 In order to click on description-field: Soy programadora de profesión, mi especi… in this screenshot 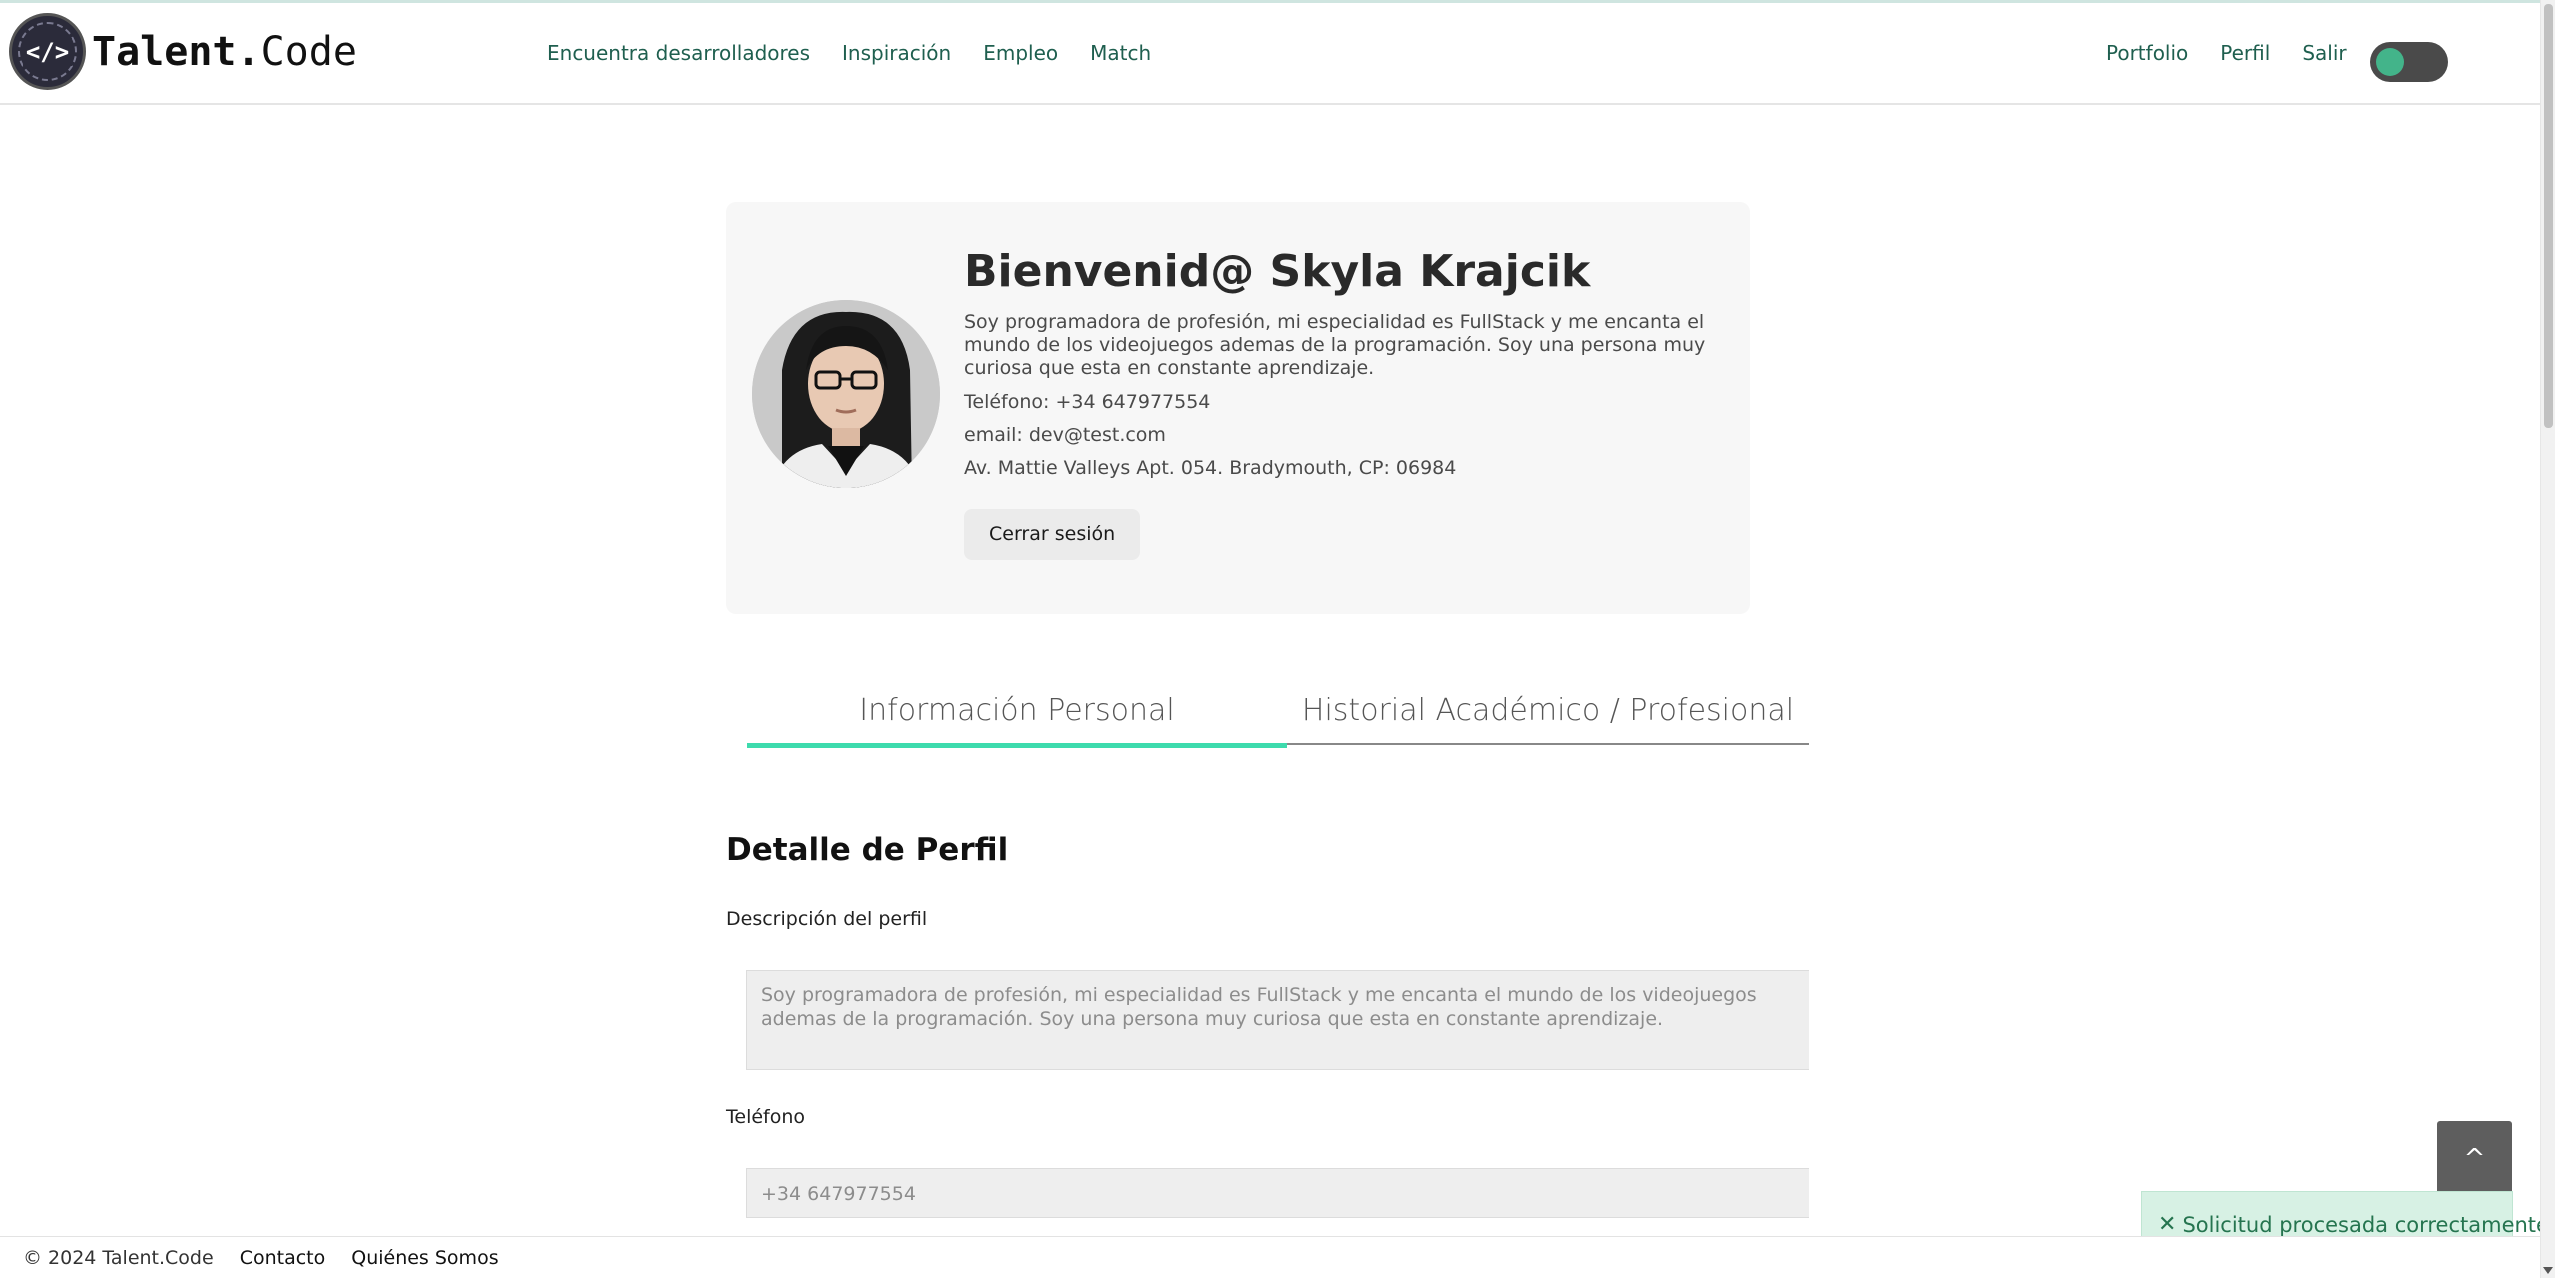, I will do `click(1277, 1020)`.